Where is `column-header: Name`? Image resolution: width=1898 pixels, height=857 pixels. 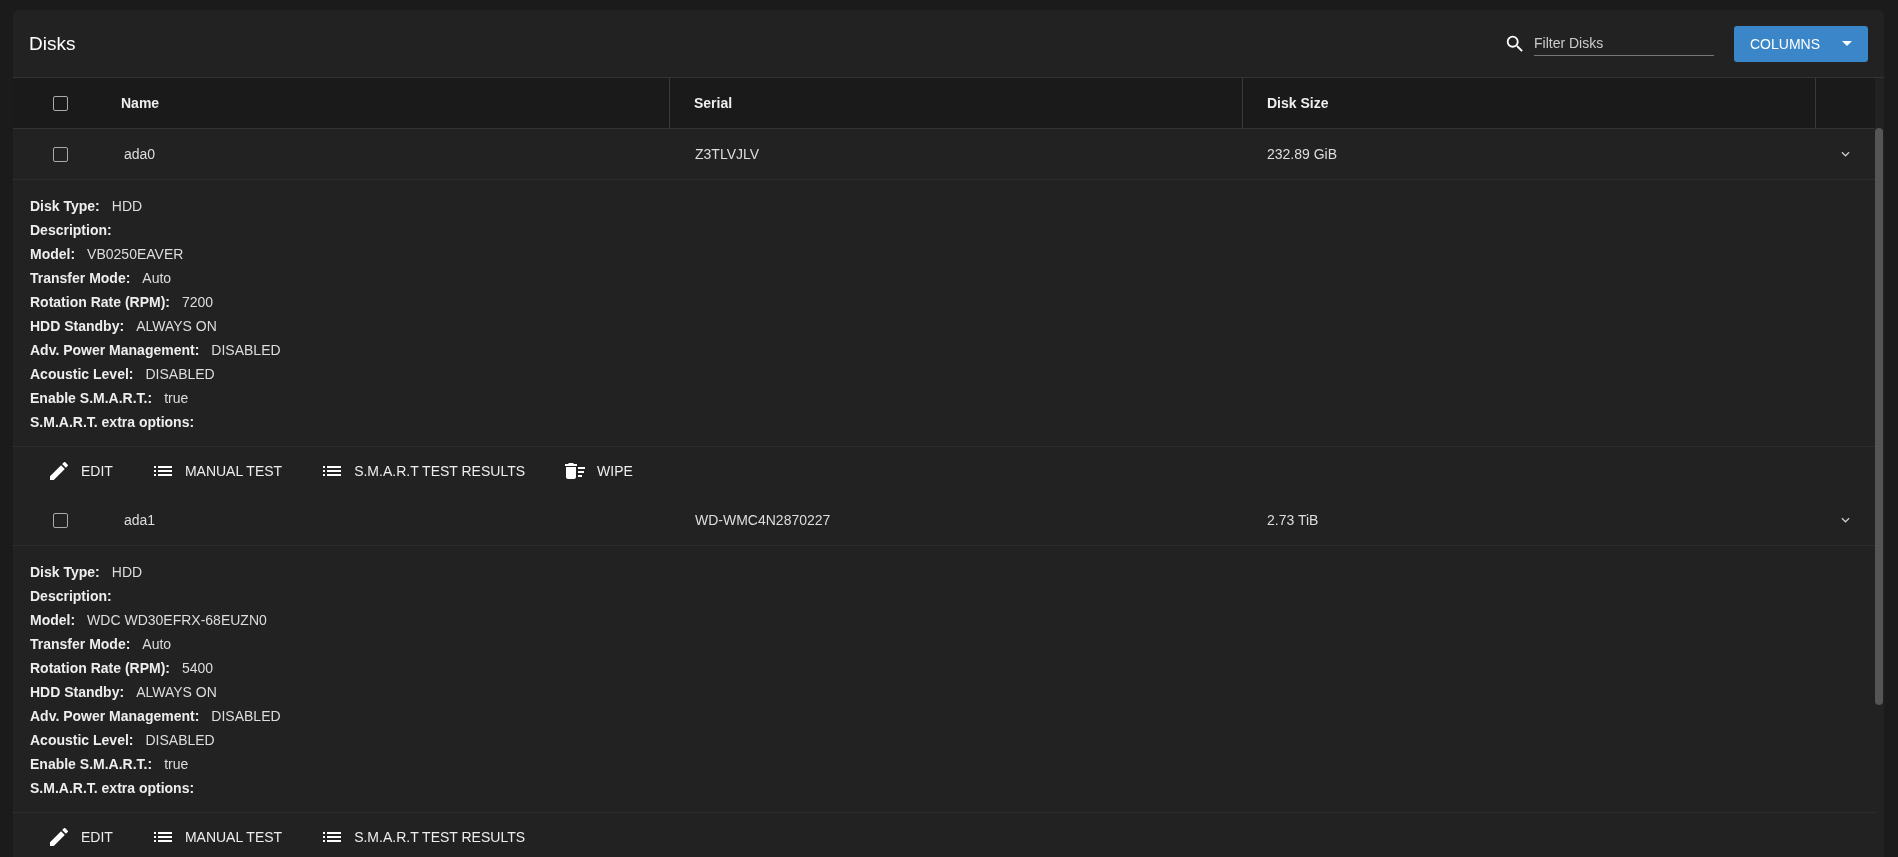
column-header: Name is located at coordinates (140, 103).